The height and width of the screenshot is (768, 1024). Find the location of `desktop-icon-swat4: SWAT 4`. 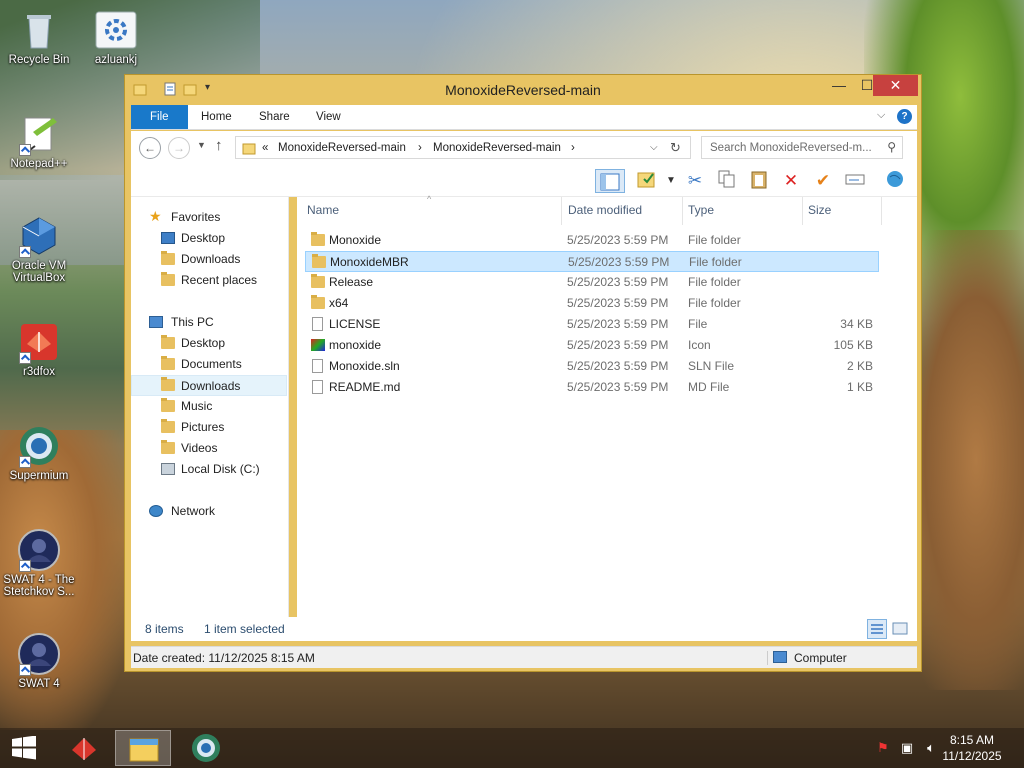

desktop-icon-swat4: SWAT 4 is located at coordinates (39, 661).